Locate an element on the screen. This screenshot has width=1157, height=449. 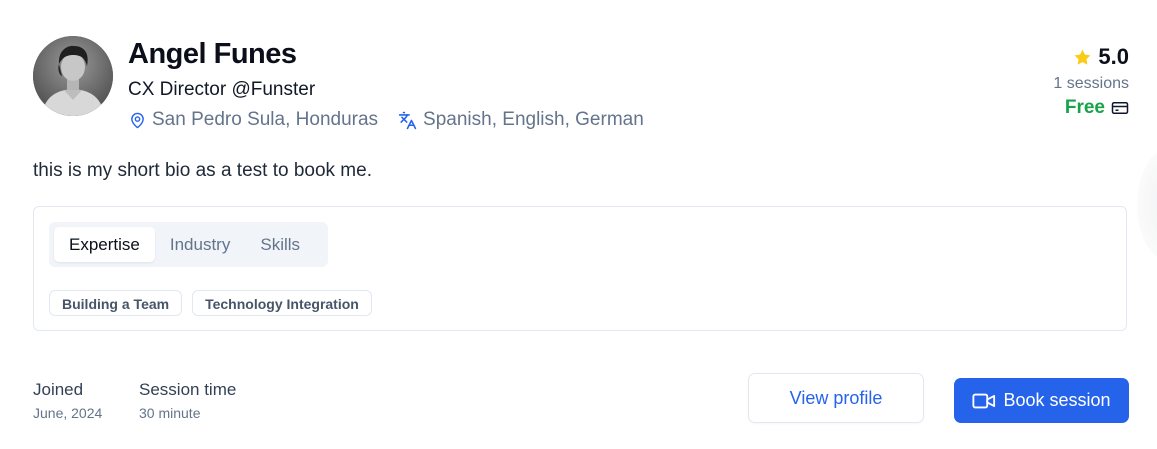
tab-industry: Industry is located at coordinates (200, 244).